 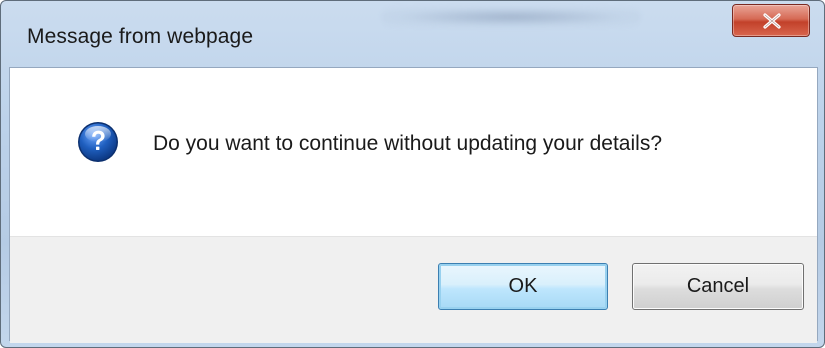 I want to click on window-title: Message from webpage, so click(x=140, y=36).